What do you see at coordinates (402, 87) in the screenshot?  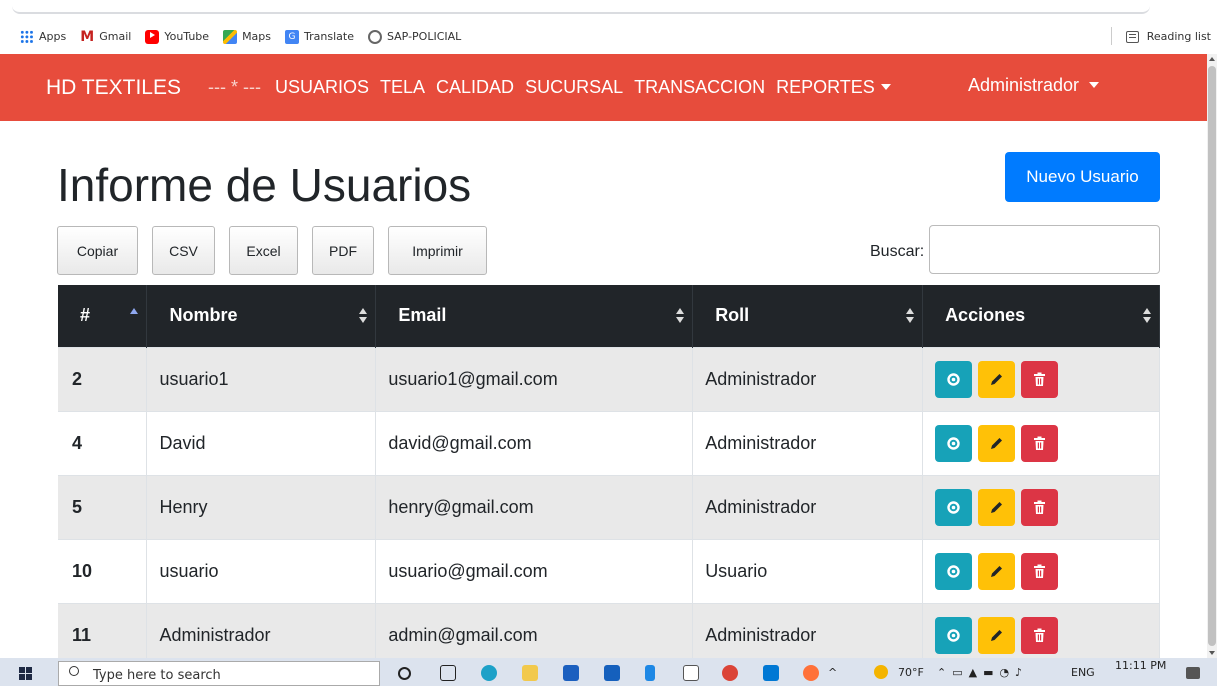 I see `nav-tela: TELA` at bounding box center [402, 87].